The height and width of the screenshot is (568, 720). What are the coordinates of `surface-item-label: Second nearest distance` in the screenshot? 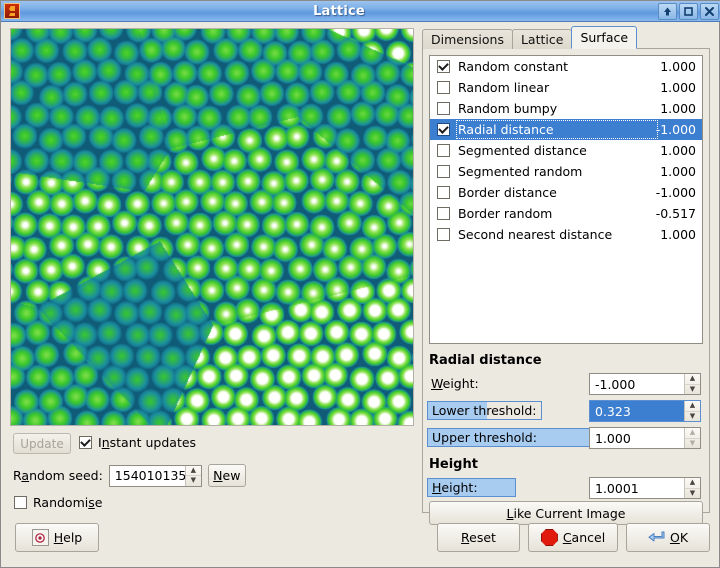 It's located at (535, 234).